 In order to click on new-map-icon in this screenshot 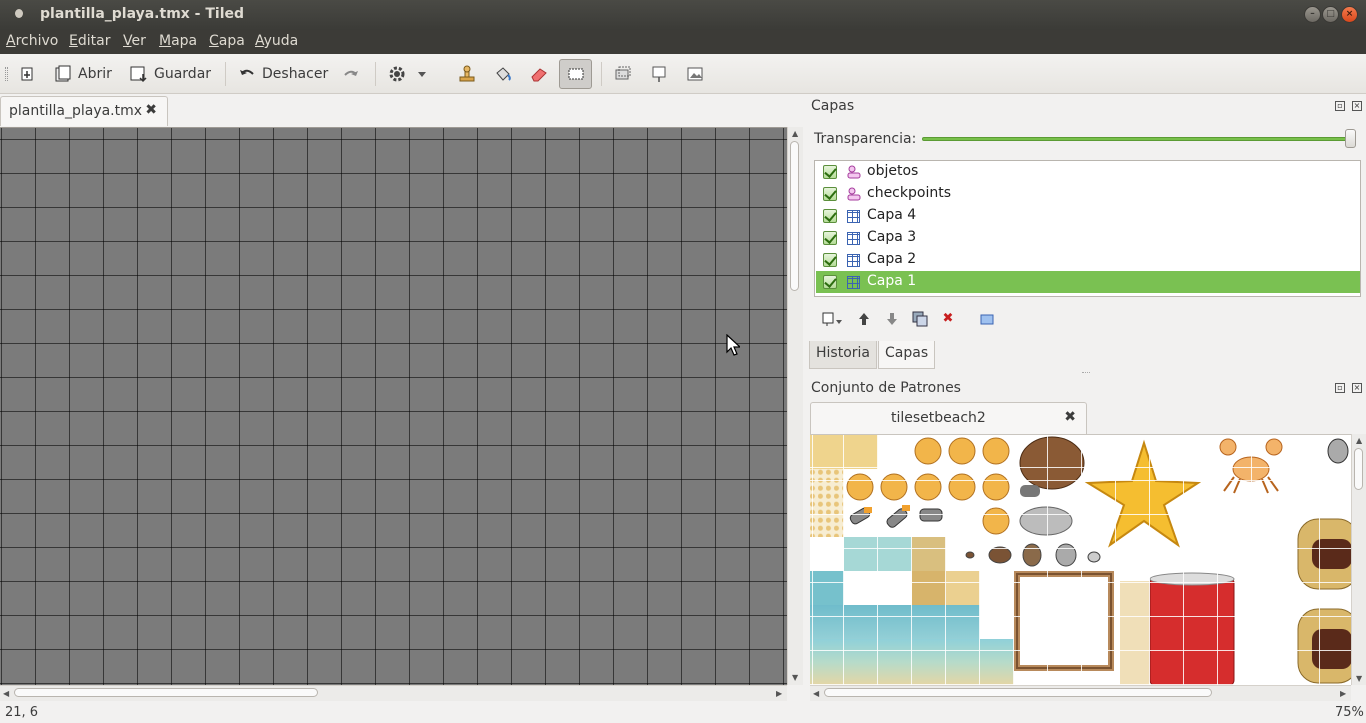, I will do `click(27, 74)`.